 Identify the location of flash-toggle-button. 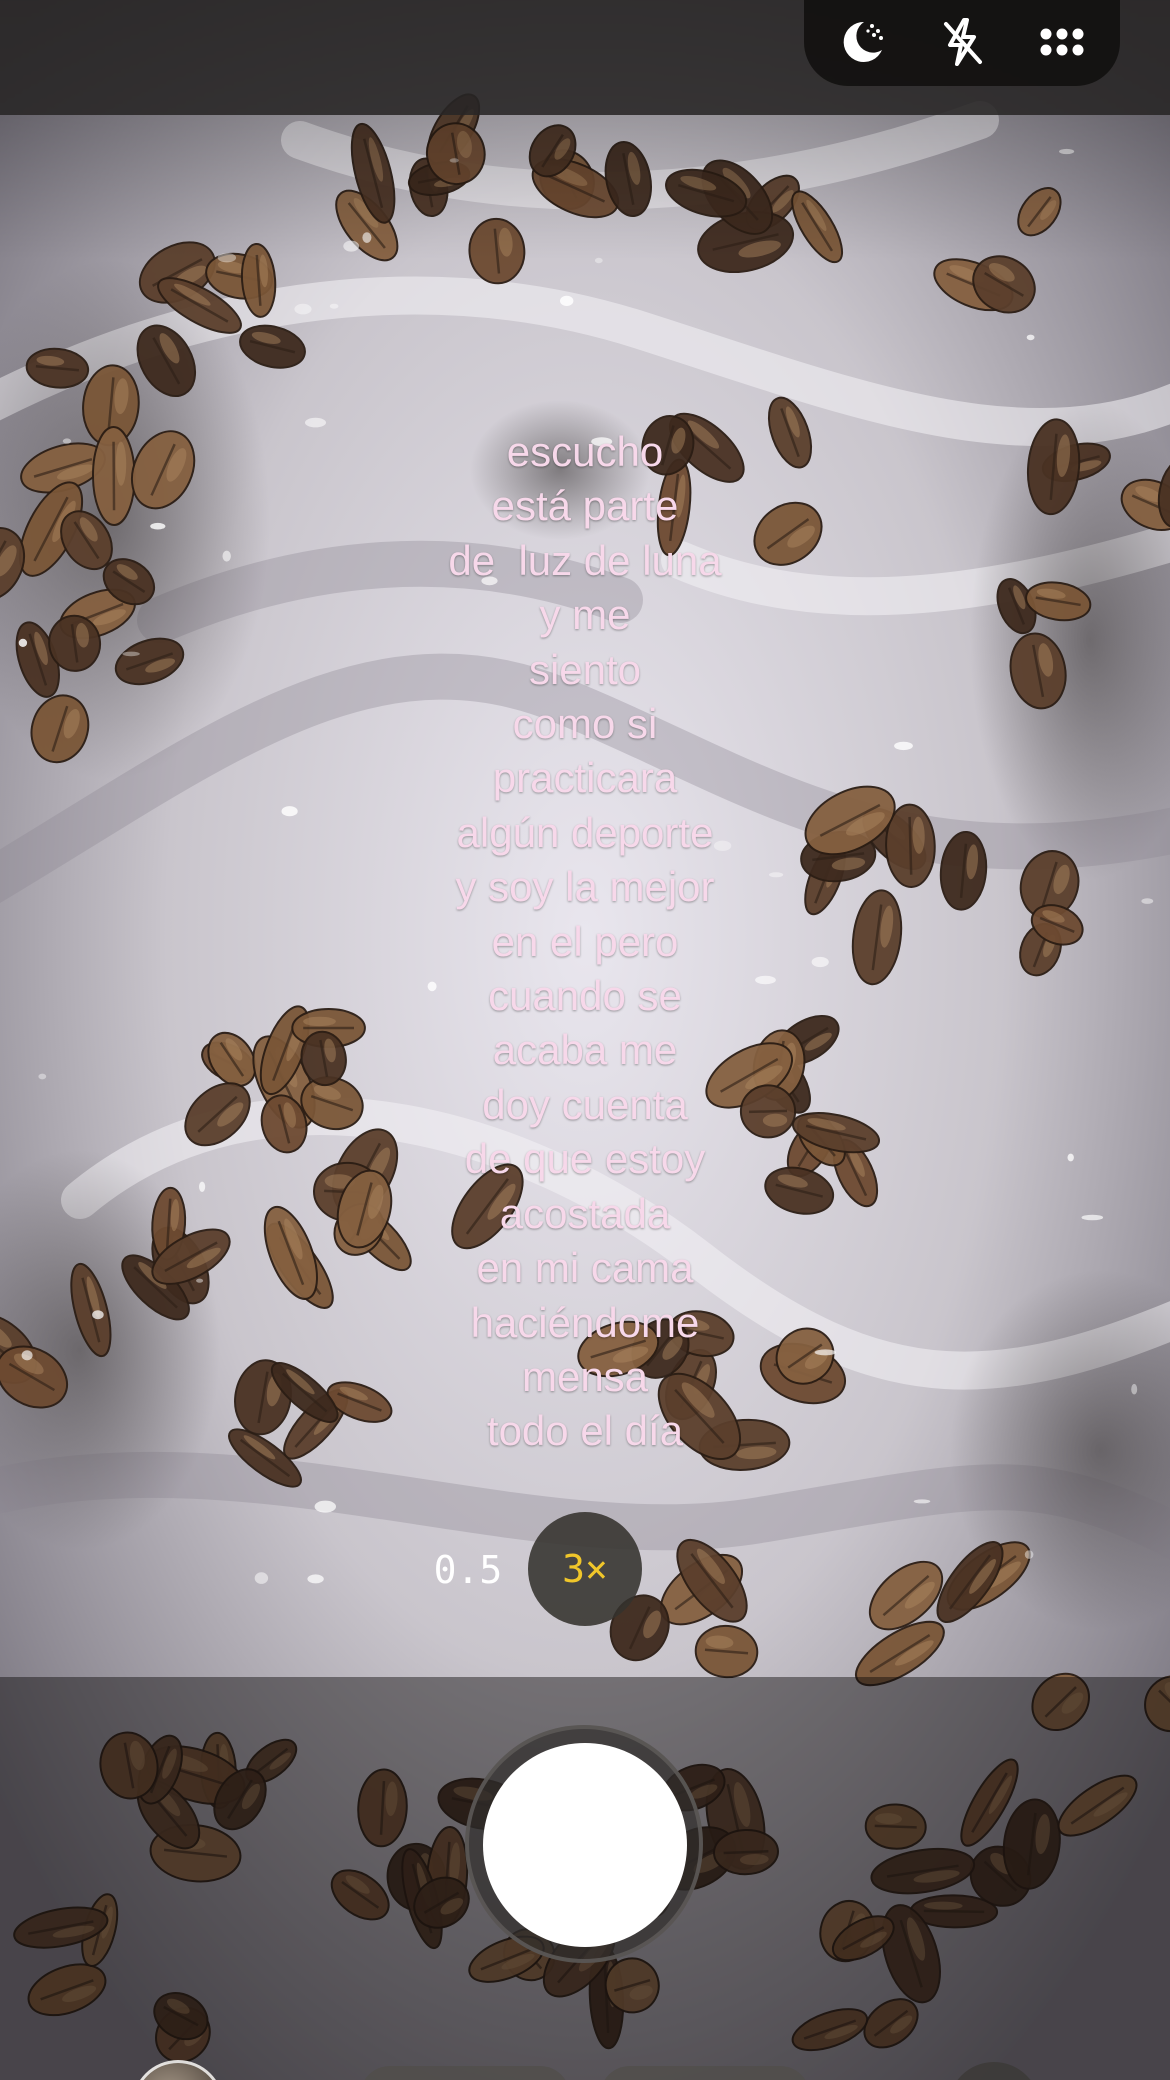
(962, 42).